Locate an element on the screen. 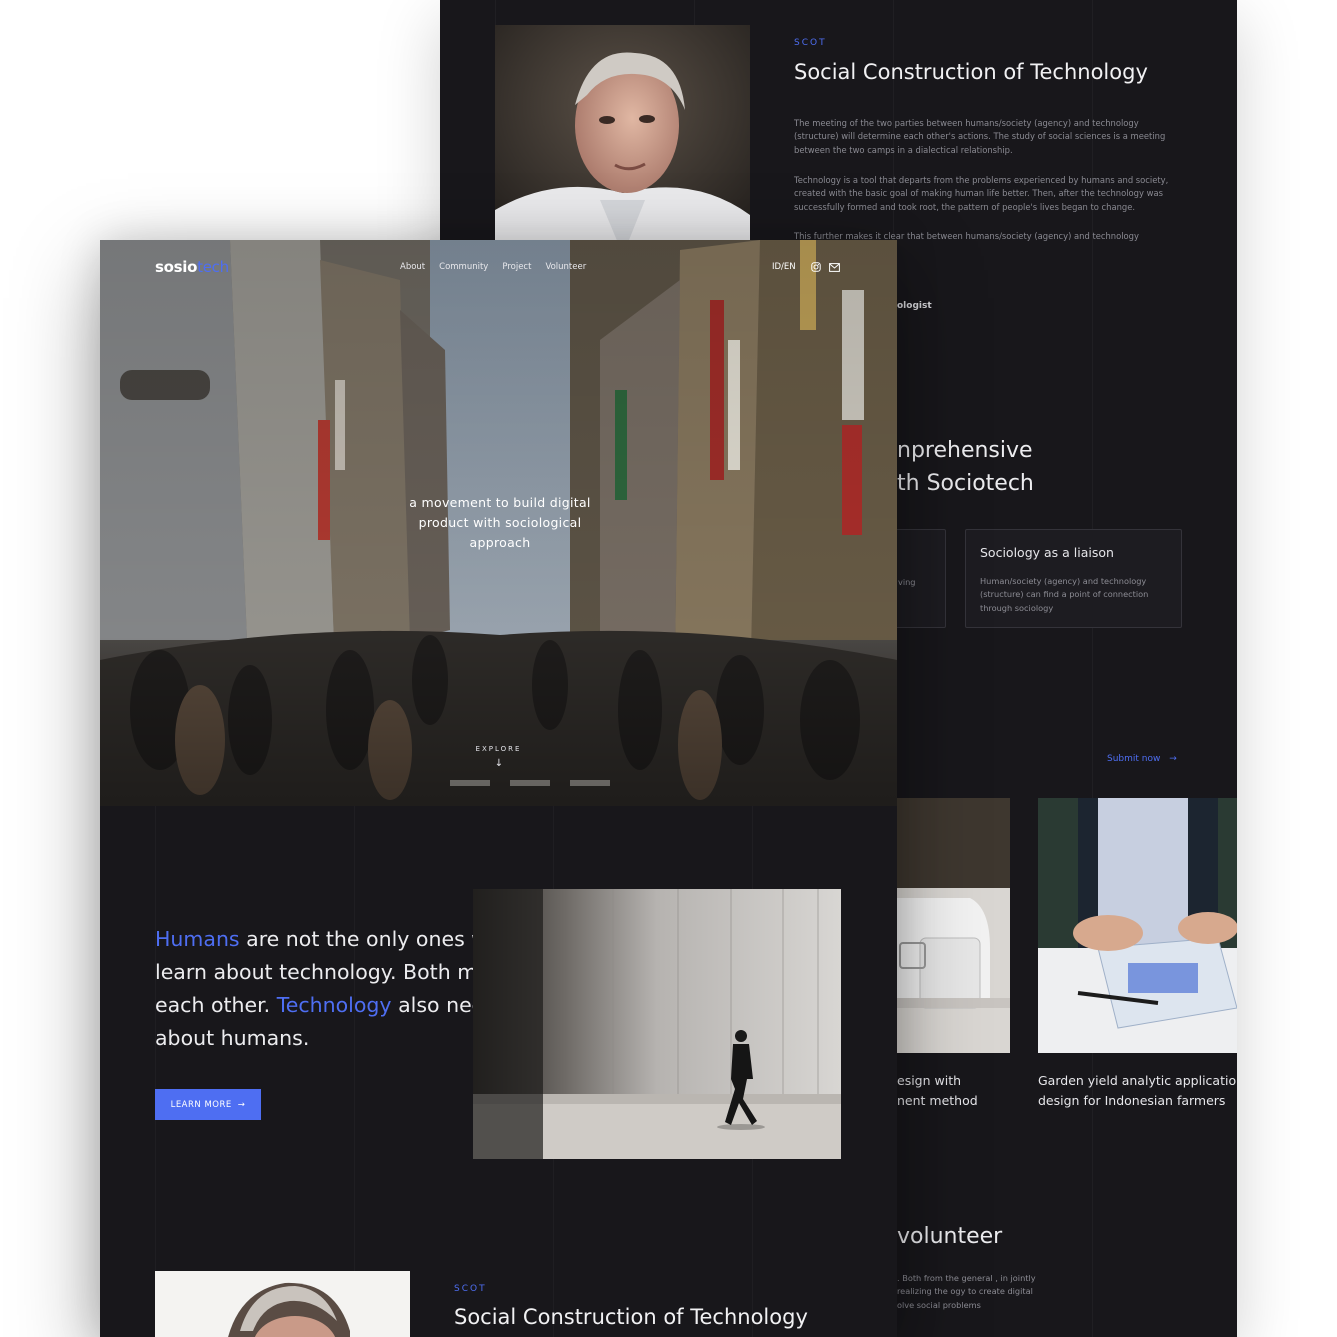 The width and height of the screenshot is (1337, 1337). section-title: nprehensive is located at coordinates (965, 450).